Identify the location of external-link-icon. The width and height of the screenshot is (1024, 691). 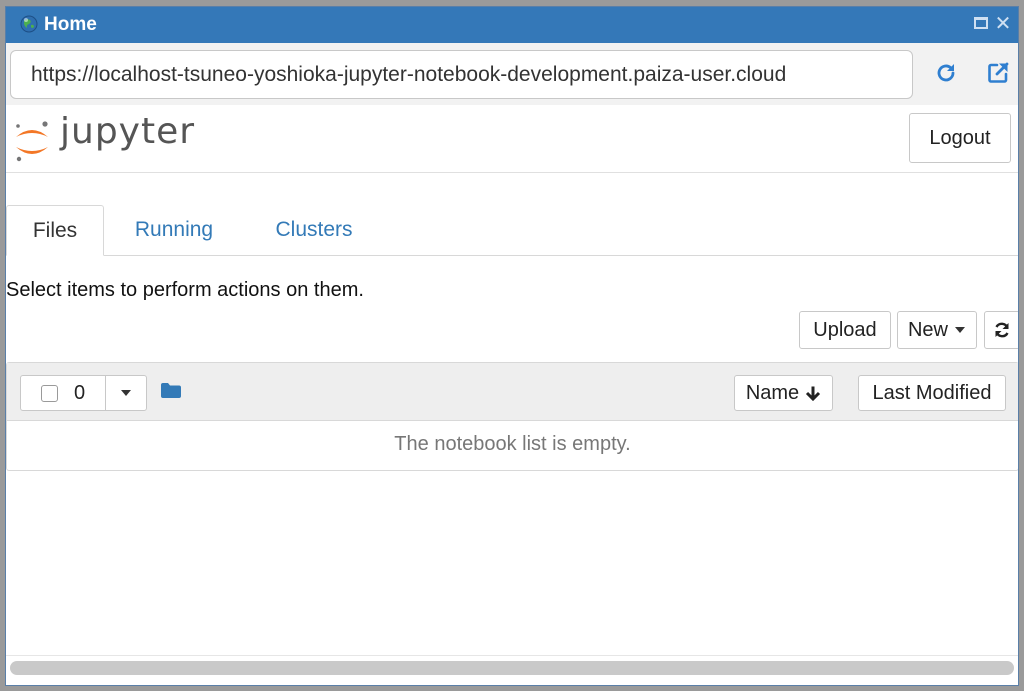
(998, 73).